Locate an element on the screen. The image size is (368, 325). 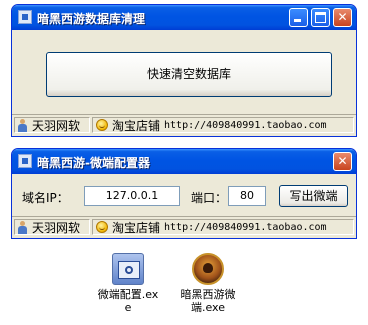
title-bar: 暗黑西游-微端配置器 ✕ is located at coordinates (184, 161).